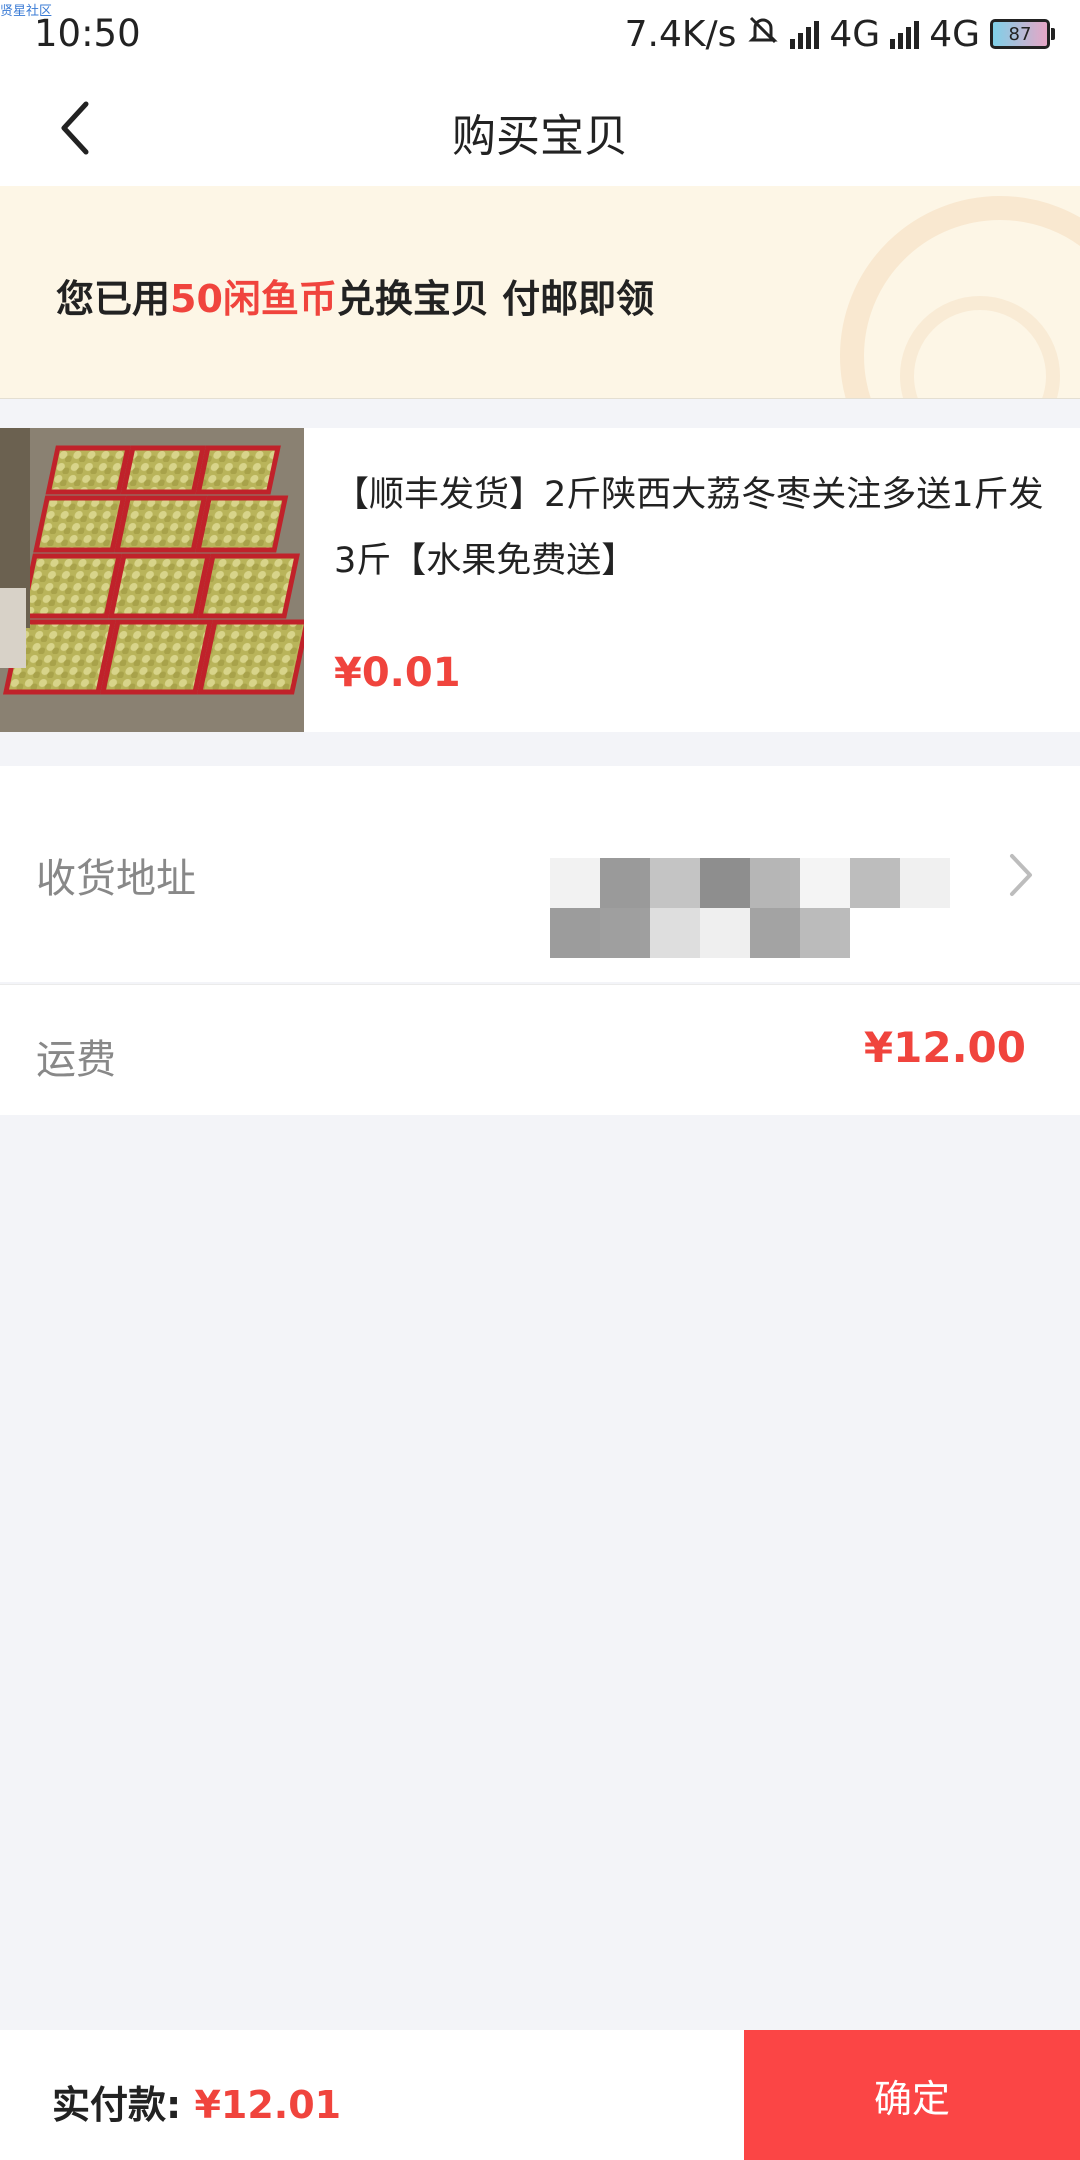 This screenshot has width=1080, height=2160. I want to click on signal-icon-sim2, so click(905, 34).